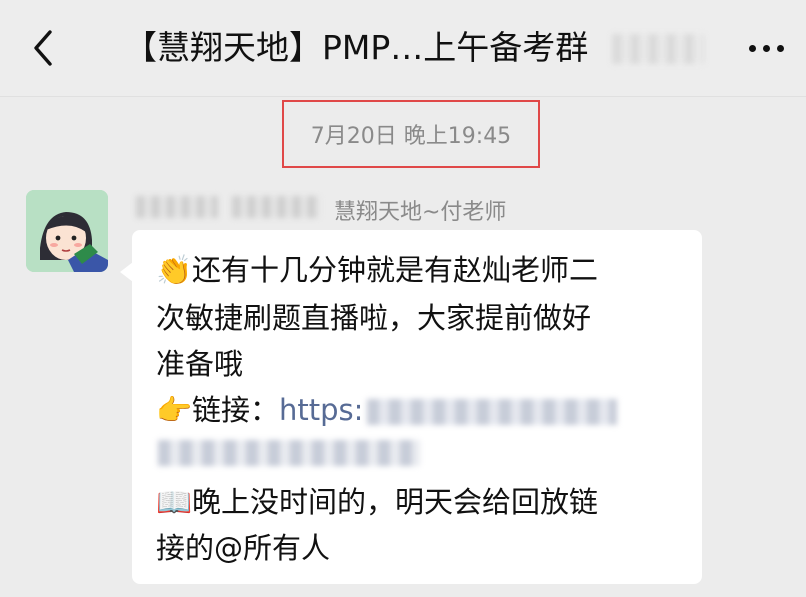 The height and width of the screenshot is (597, 806). I want to click on chat-title: 【慧翔天地】PMP…上午备考群, so click(356, 47).